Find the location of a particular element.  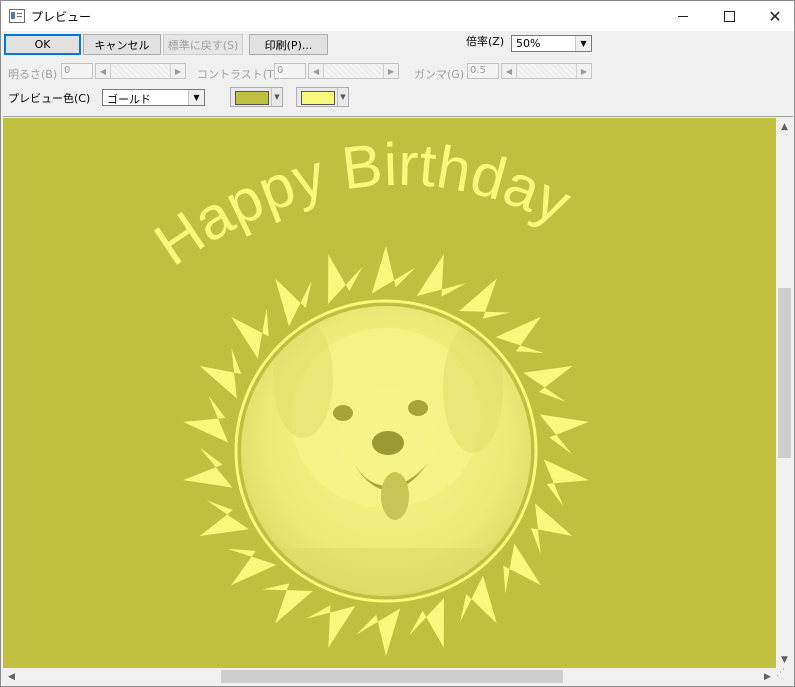

close-button: ✕ is located at coordinates (773, 16).